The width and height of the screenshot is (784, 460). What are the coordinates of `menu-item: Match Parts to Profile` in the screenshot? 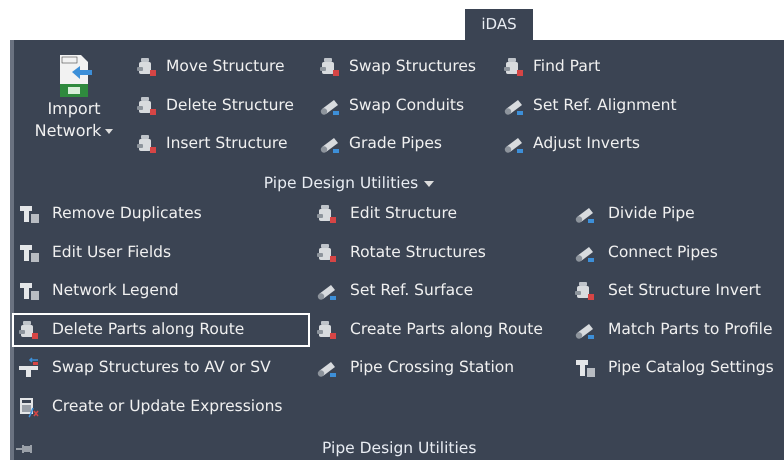 It's located at (676, 329).